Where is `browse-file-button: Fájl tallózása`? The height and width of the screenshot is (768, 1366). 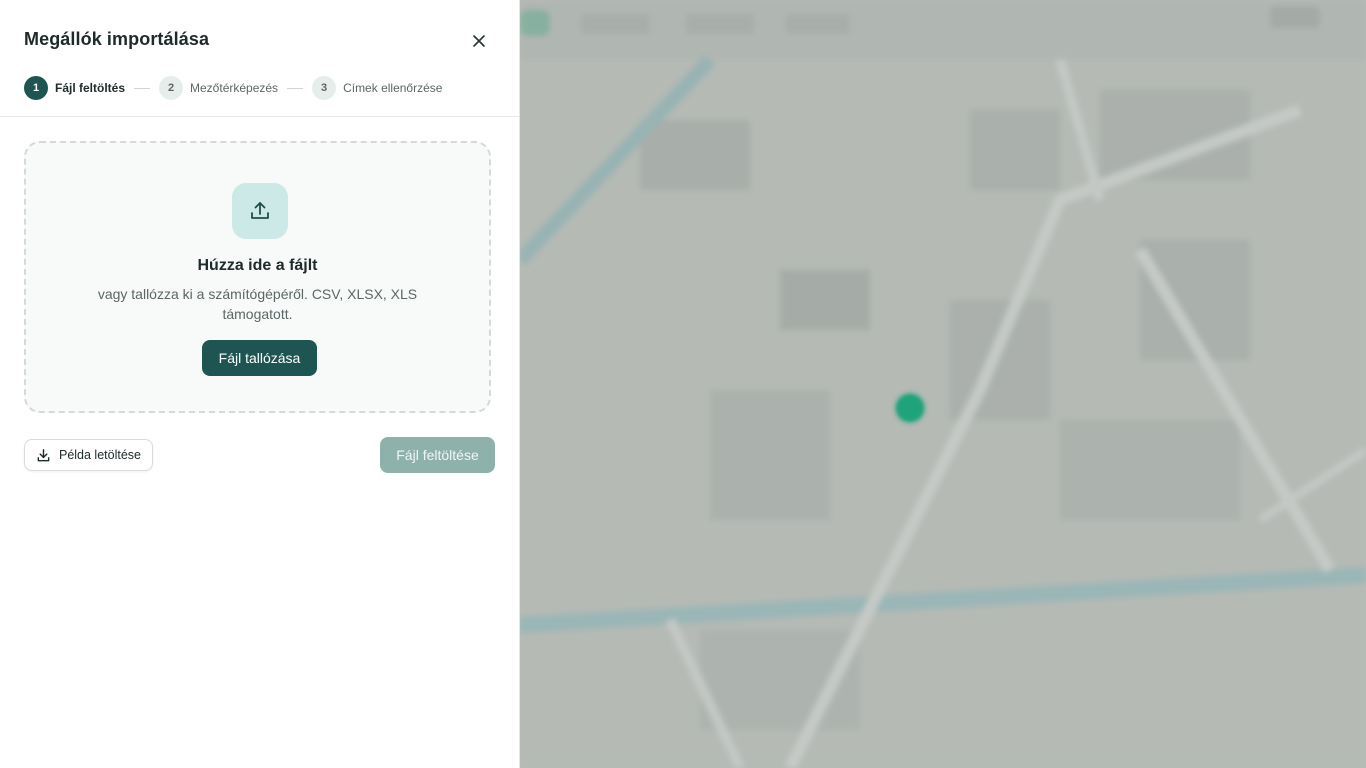 browse-file-button: Fájl tallózása is located at coordinates (259, 358).